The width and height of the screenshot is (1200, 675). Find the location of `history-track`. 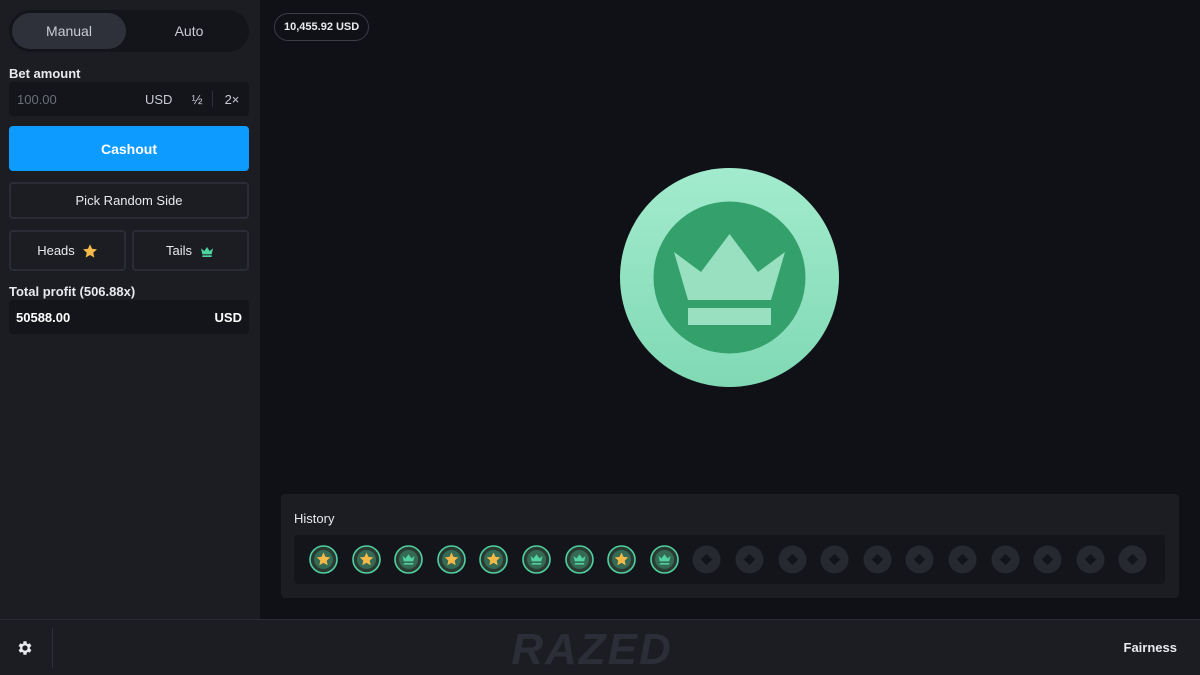

history-track is located at coordinates (729, 559).